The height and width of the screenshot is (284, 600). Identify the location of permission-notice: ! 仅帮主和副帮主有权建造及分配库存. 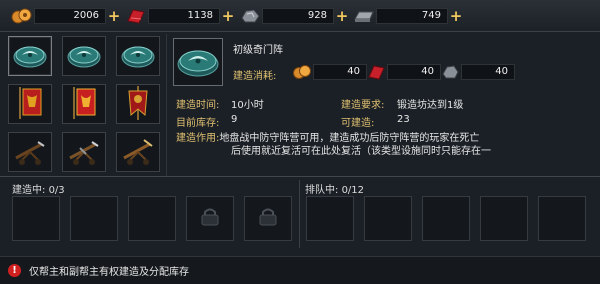
(300, 270).